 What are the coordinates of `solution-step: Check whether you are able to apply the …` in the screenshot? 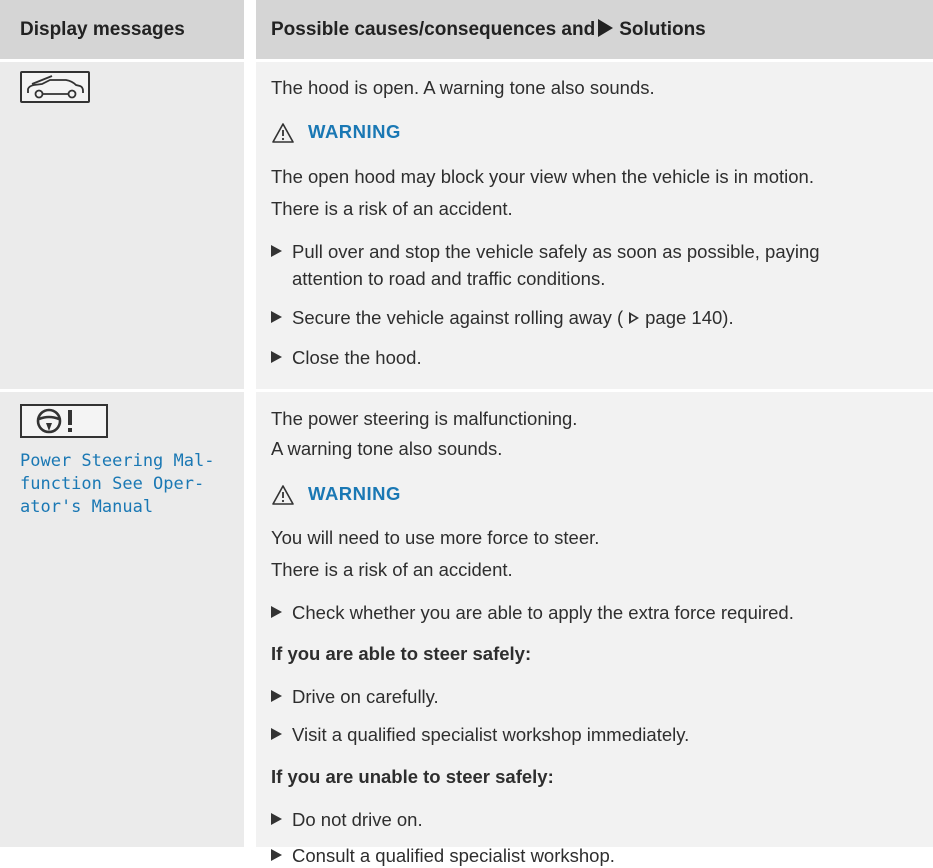 It's located at (532, 613).